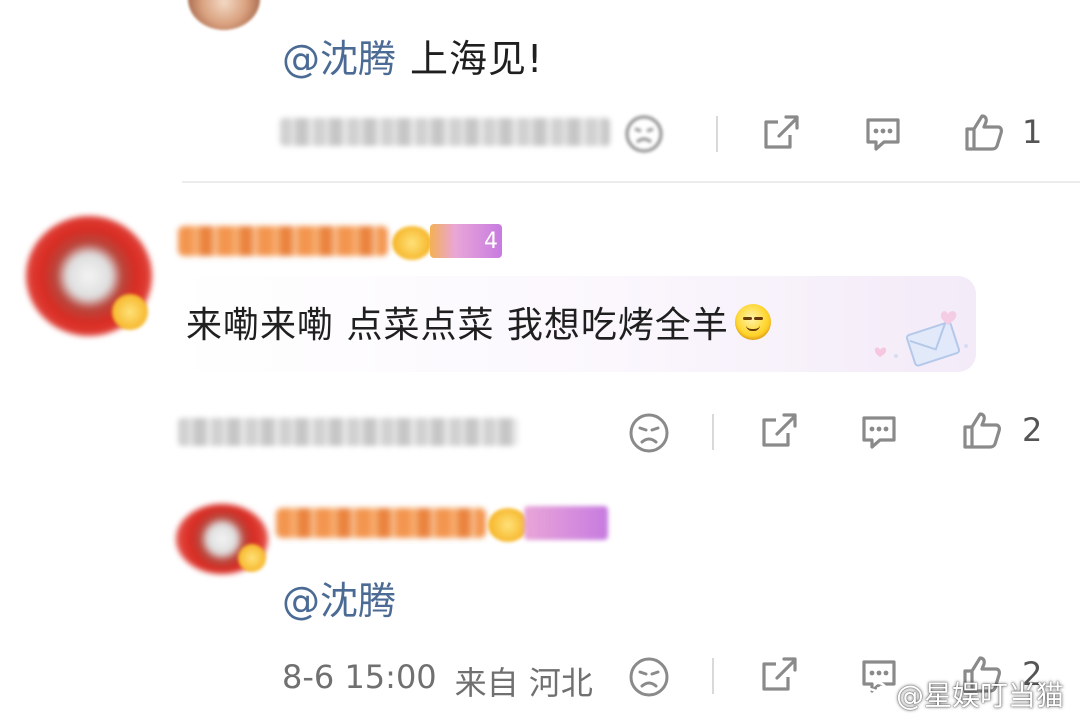 This screenshot has height=720, width=1080. Describe the element at coordinates (466, 241) in the screenshot. I see `level-badge: 4` at that location.